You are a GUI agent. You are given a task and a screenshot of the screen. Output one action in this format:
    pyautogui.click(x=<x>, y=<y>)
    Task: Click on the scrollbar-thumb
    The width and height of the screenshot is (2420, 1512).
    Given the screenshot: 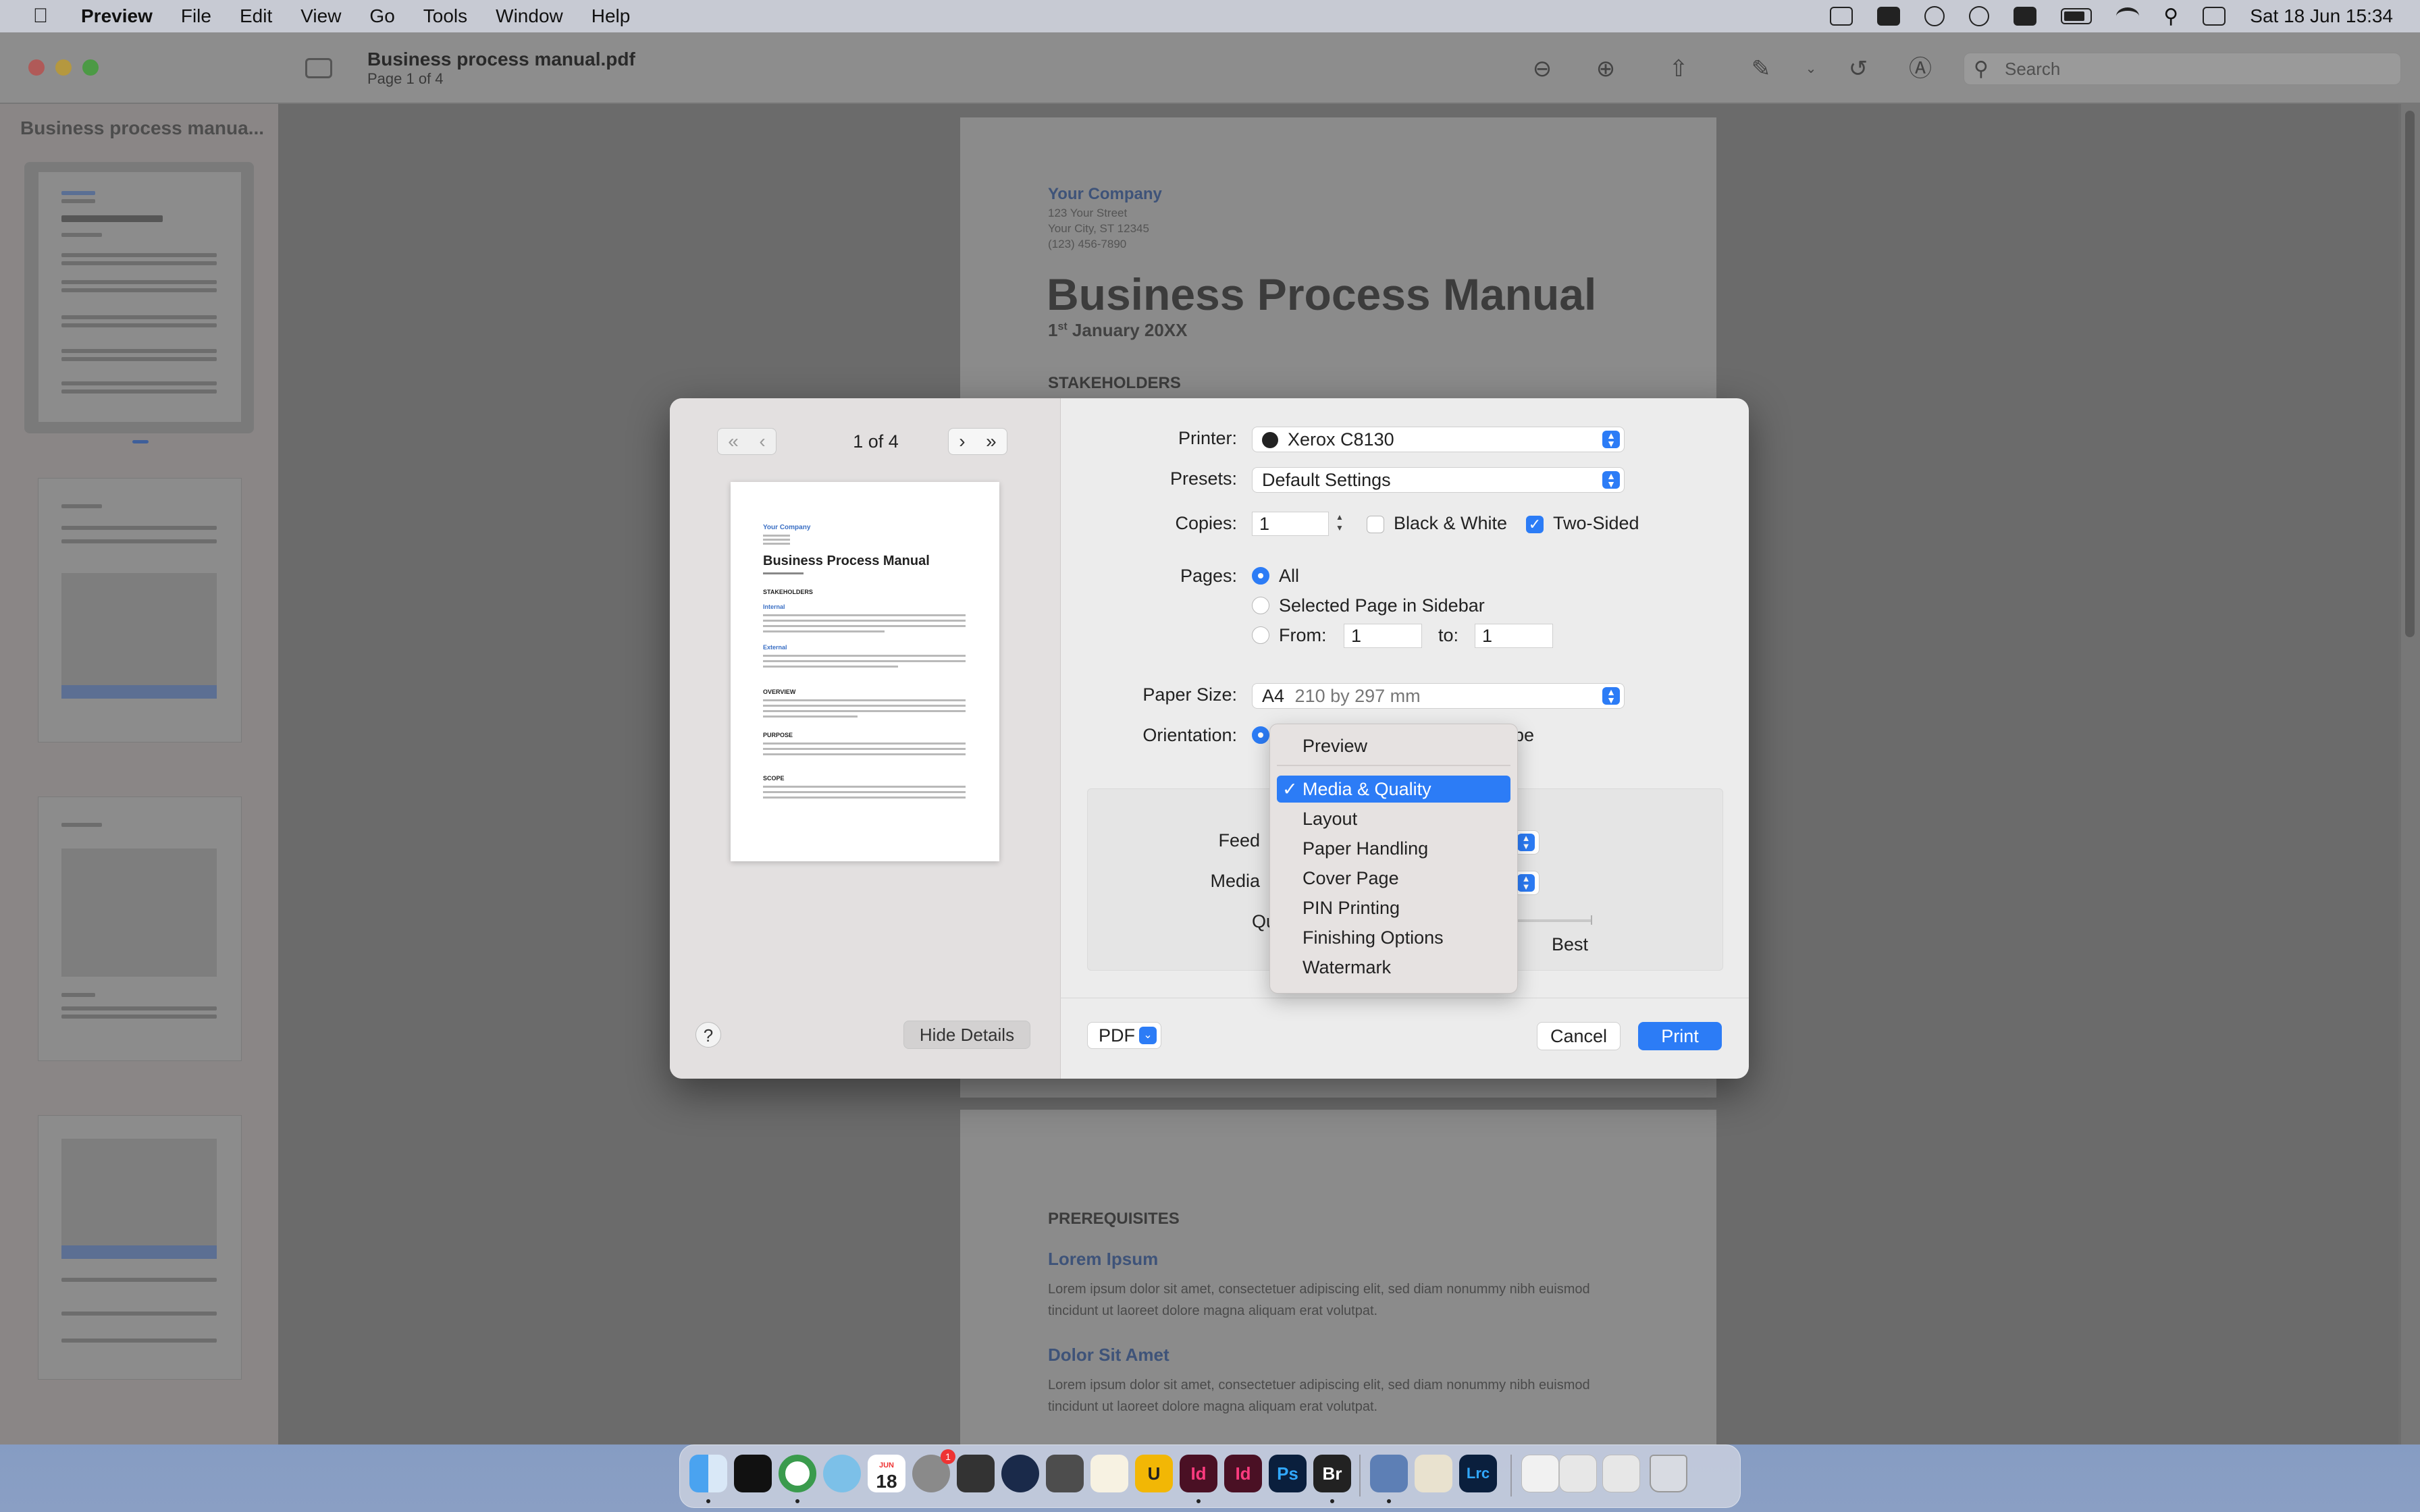 What is the action you would take?
    pyautogui.click(x=2410, y=374)
    